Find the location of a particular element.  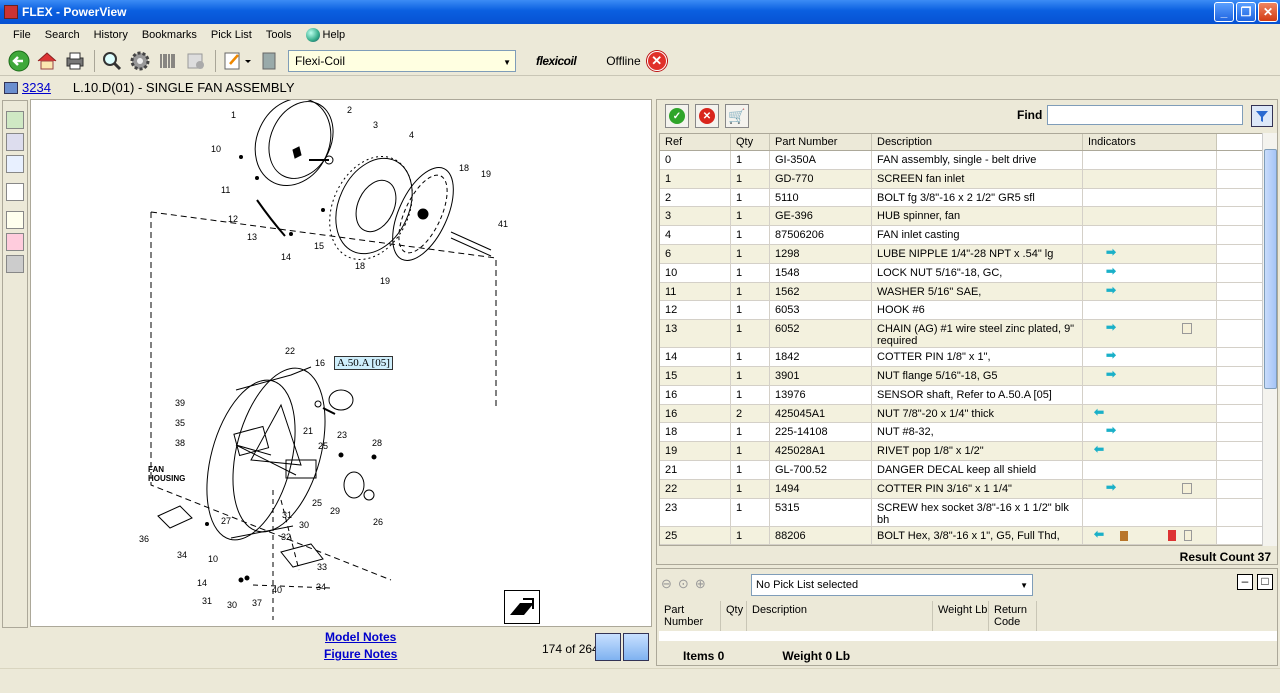

qty-cell: 1 is located at coordinates (750, 545).